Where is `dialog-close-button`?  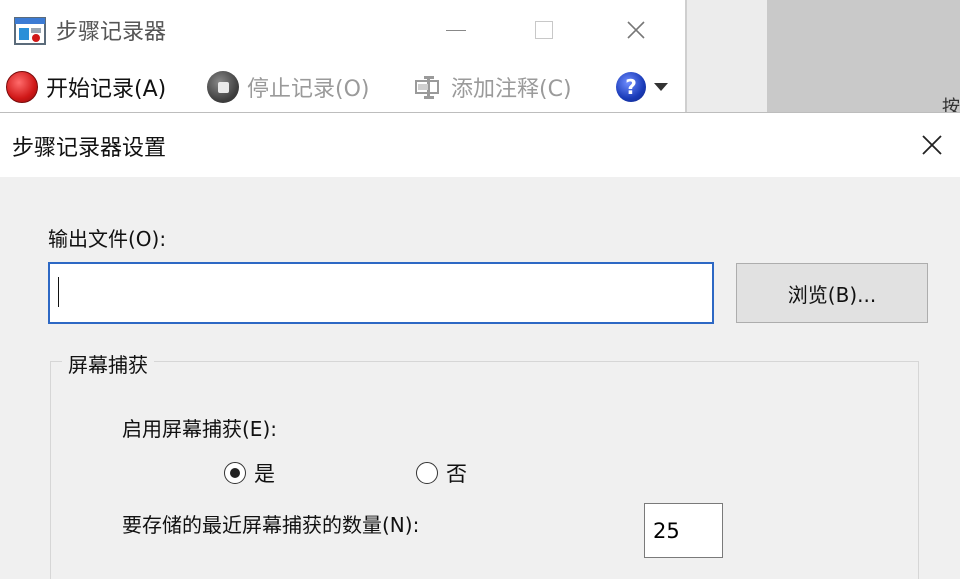
dialog-close-button is located at coordinates (932, 145).